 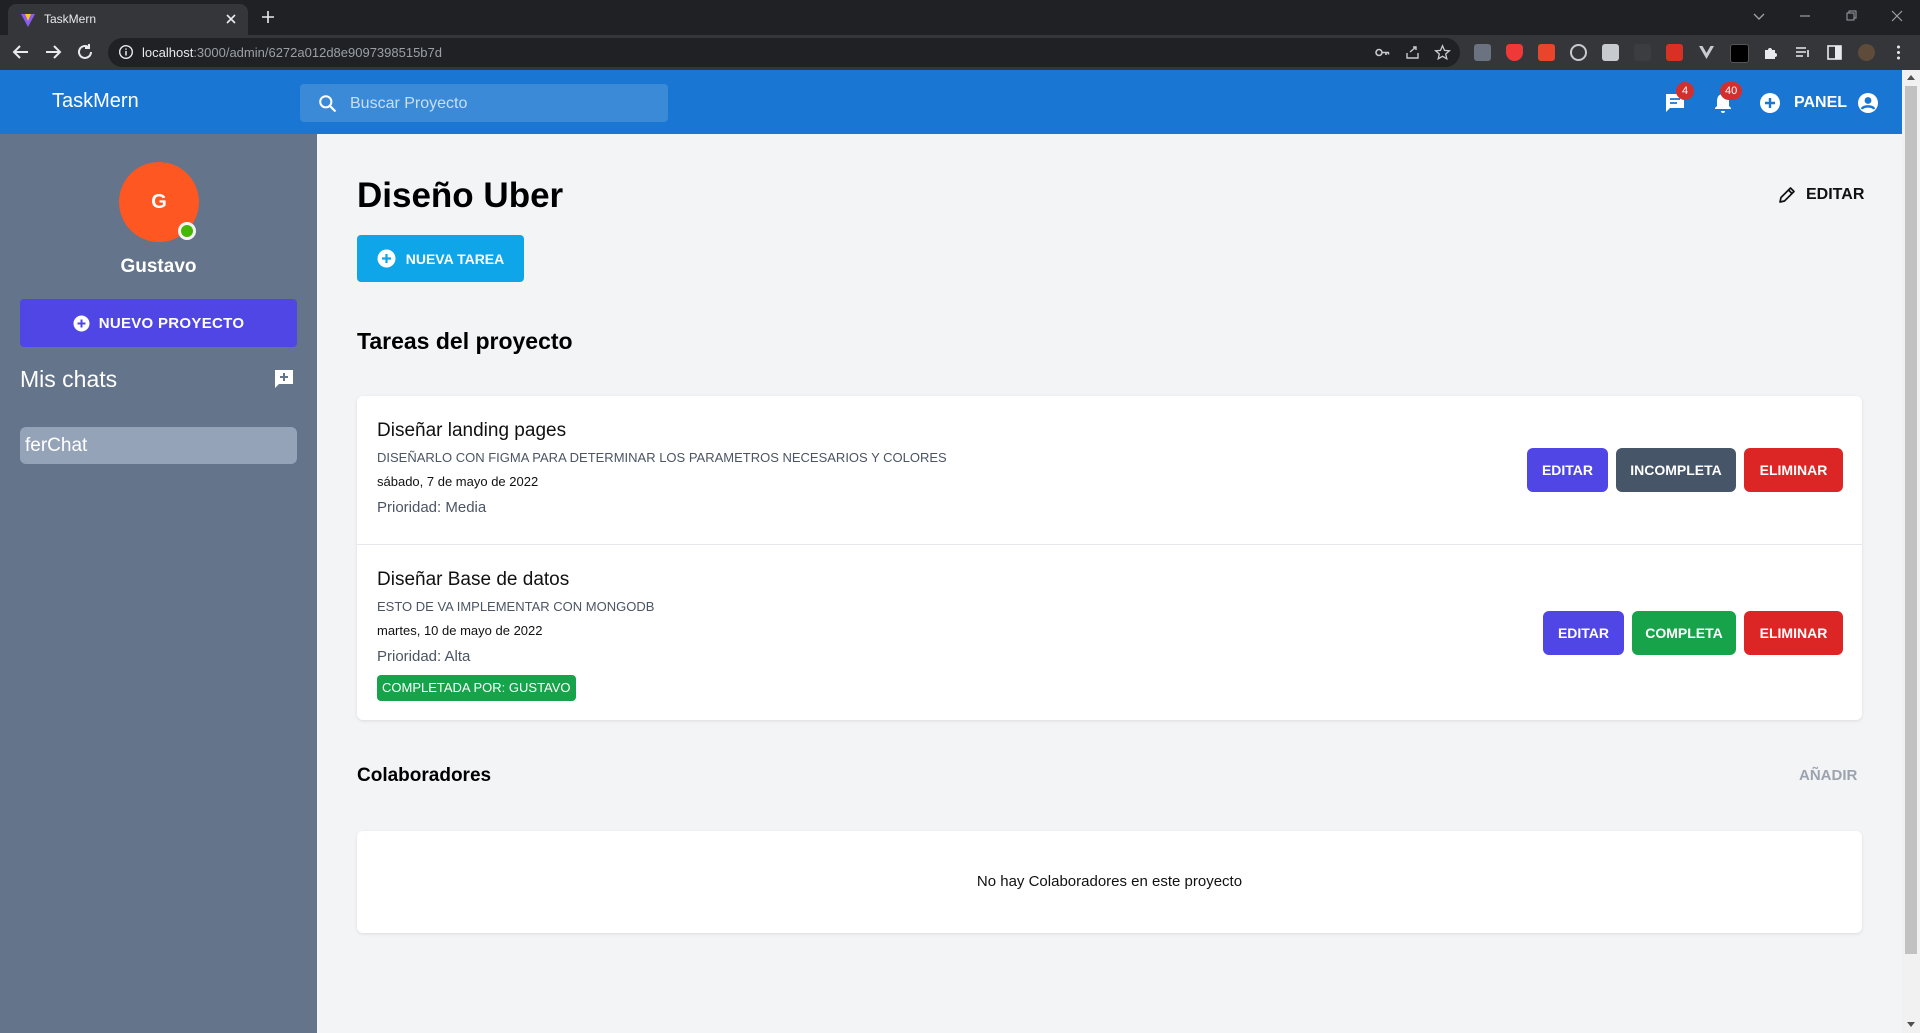 I want to click on url-host: localhost, so click(x=168, y=52).